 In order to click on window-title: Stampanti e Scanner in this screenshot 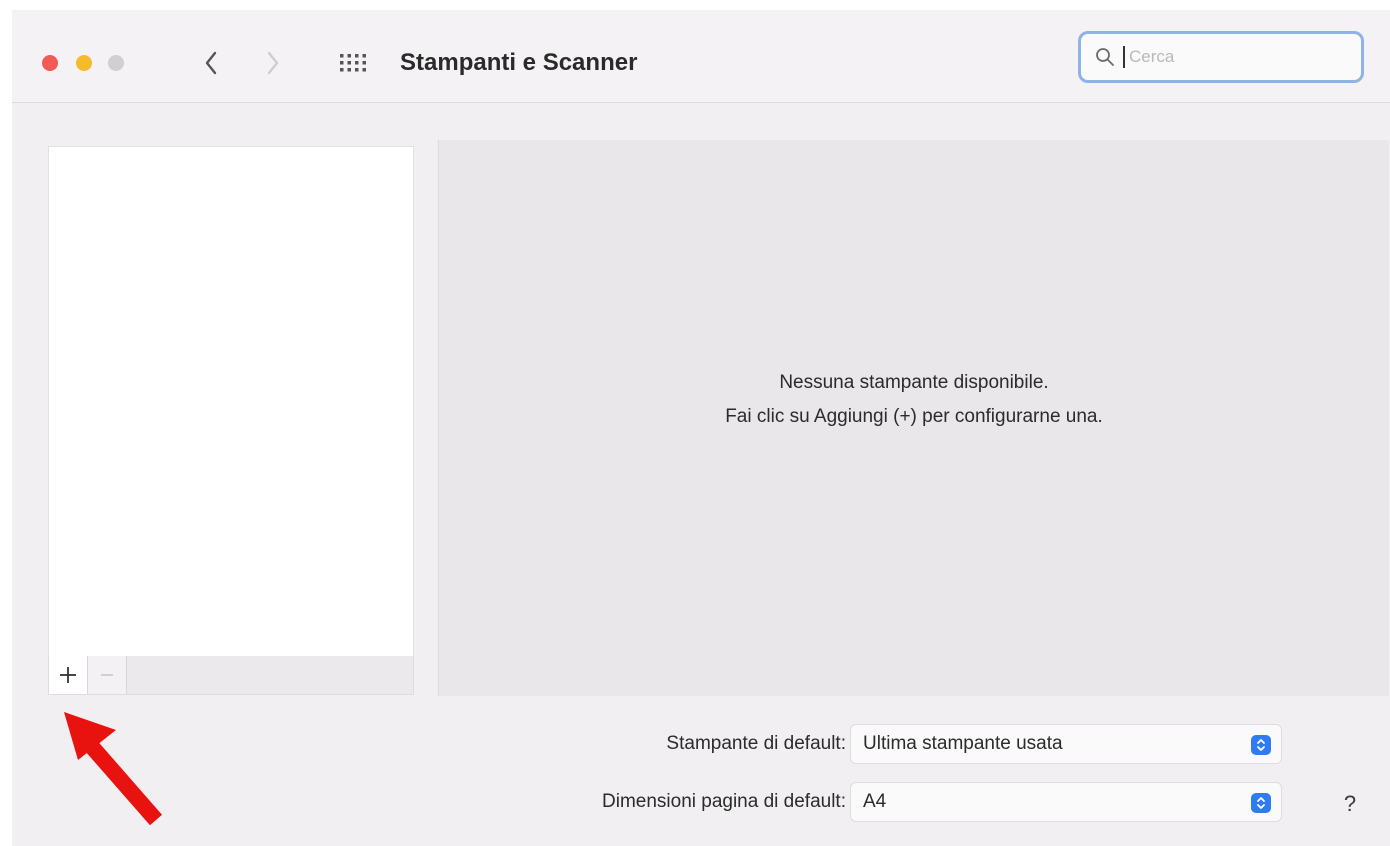, I will do `click(519, 62)`.